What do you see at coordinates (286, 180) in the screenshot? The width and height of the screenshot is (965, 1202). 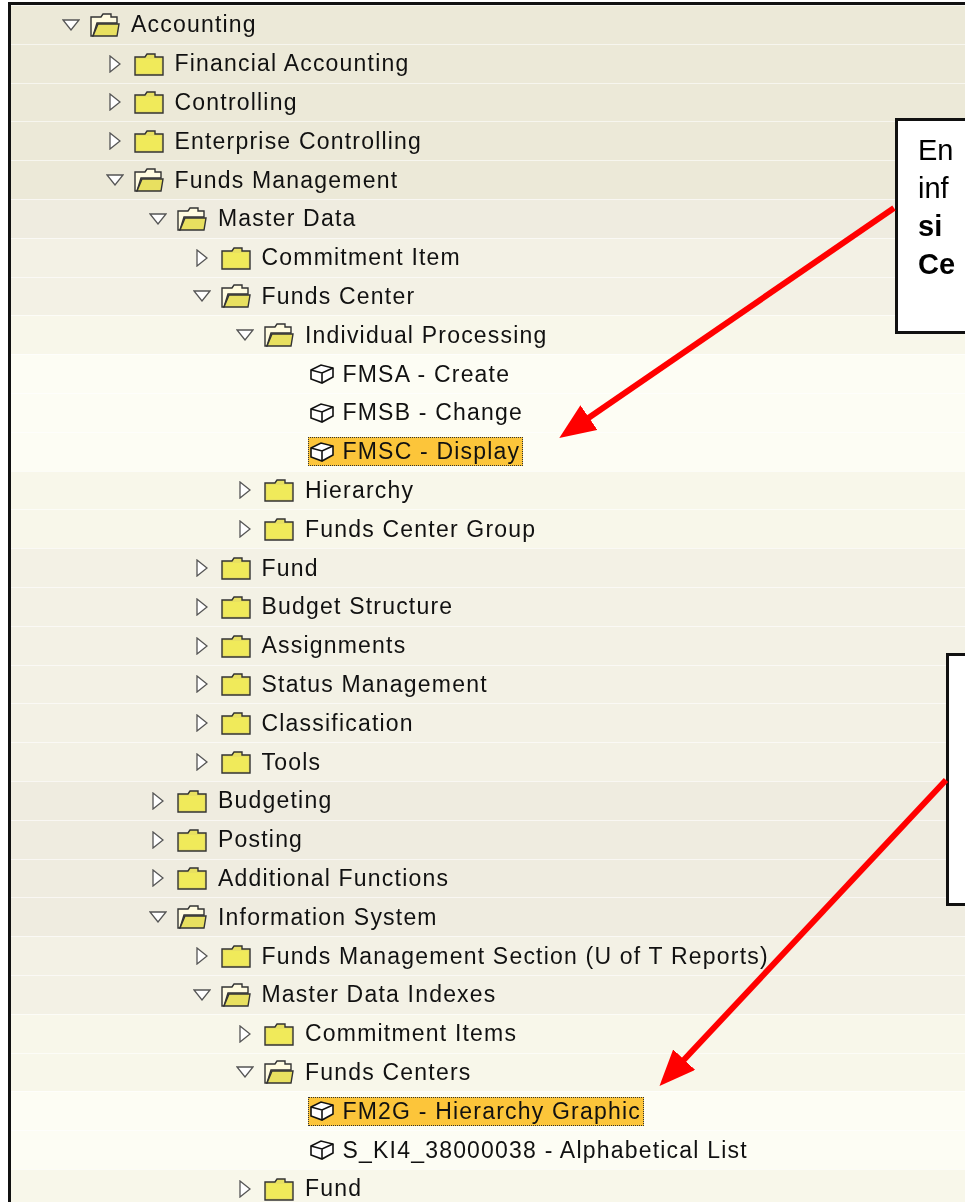 I see `folder-label: Funds Management` at bounding box center [286, 180].